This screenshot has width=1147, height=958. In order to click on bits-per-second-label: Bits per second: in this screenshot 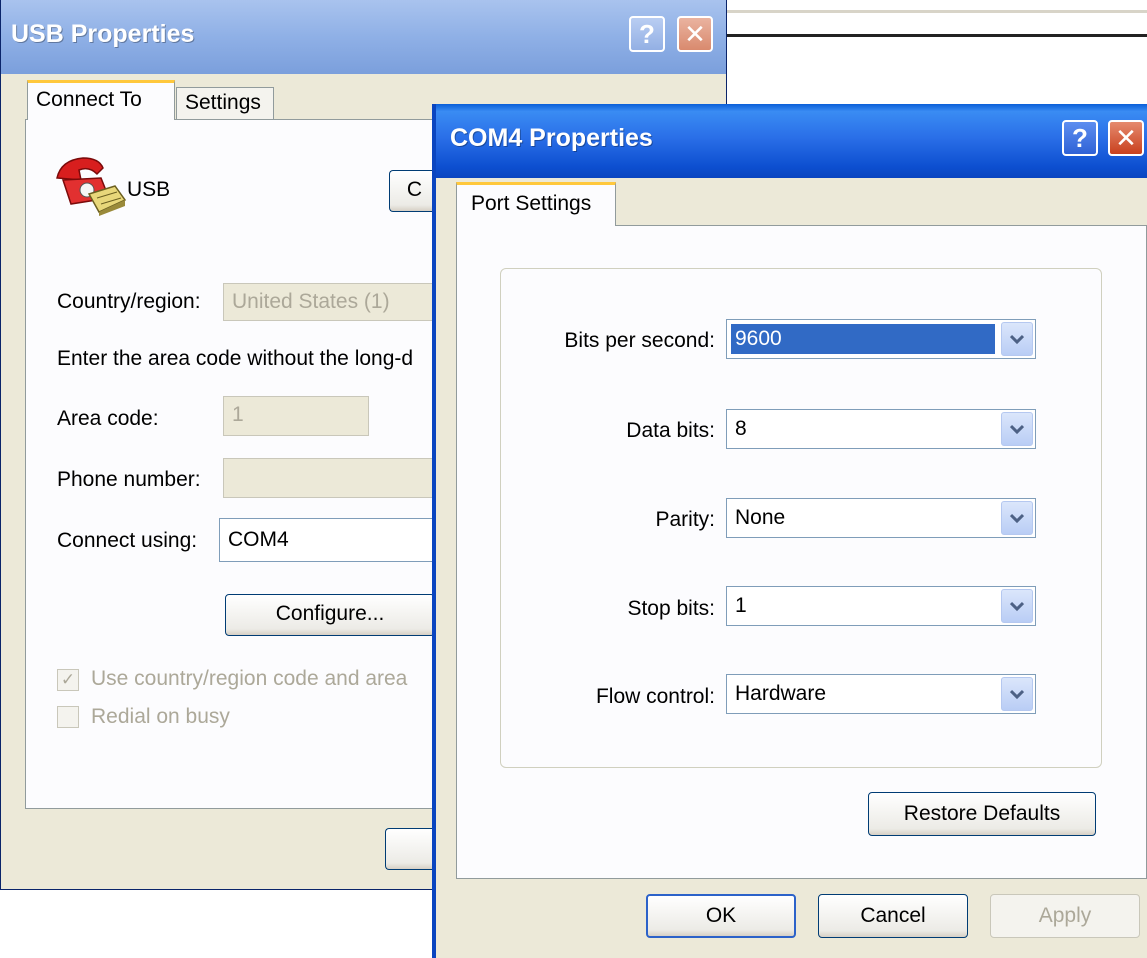, I will do `click(639, 340)`.